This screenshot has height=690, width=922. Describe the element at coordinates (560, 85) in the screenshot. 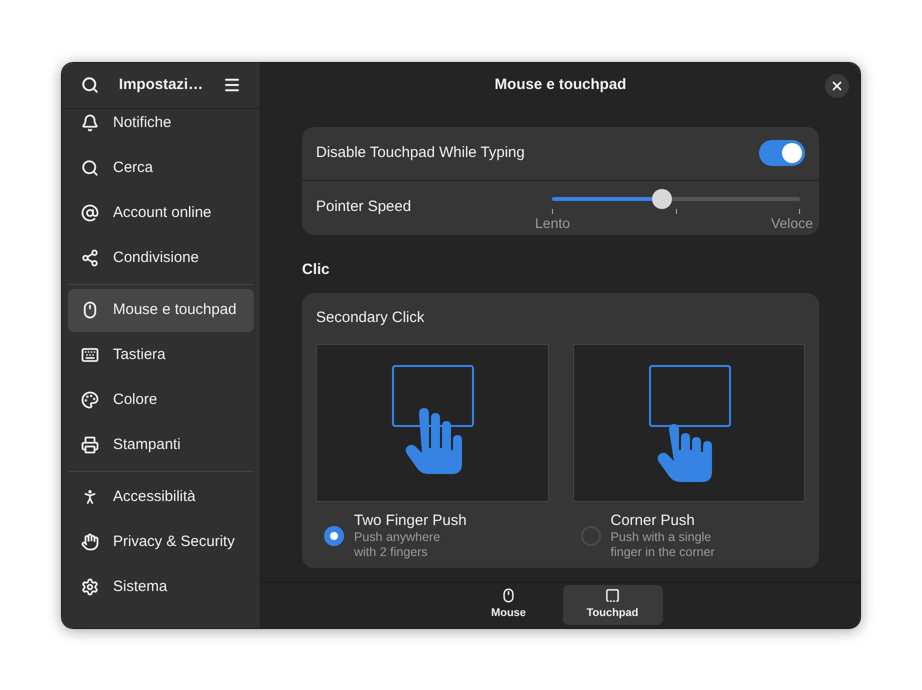

I see `page-title: Mouse e touchpad` at that location.